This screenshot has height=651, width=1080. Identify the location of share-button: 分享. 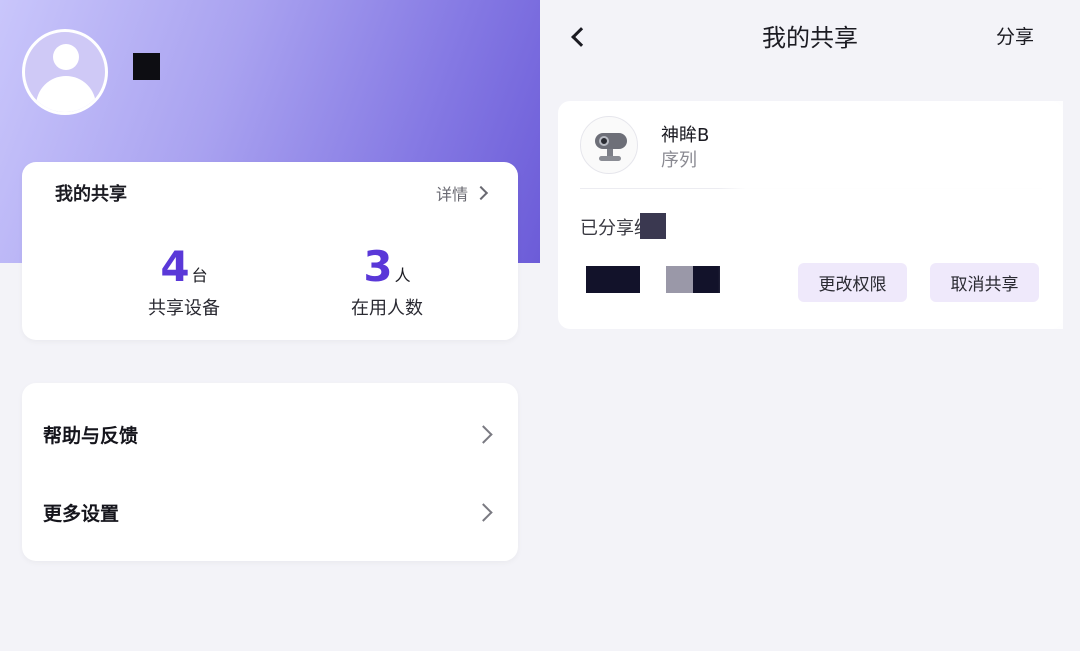
(1015, 35).